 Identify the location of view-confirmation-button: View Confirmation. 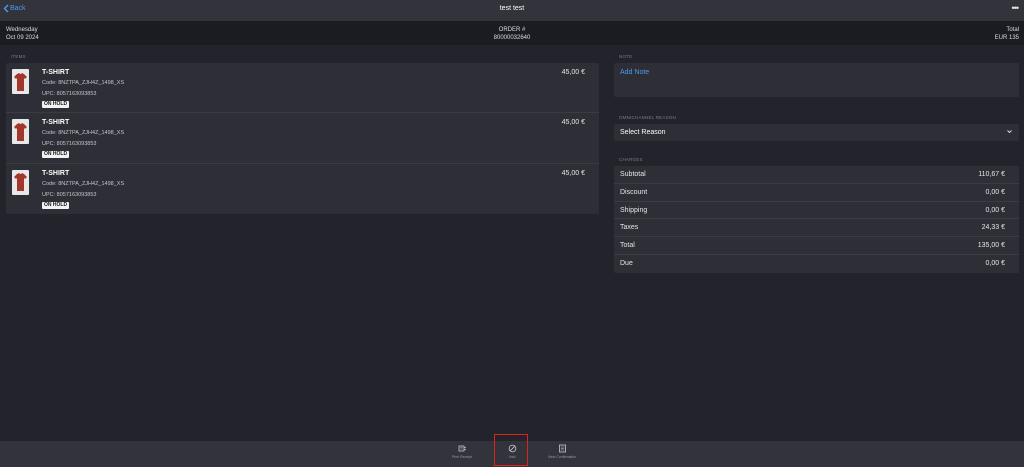
(562, 454).